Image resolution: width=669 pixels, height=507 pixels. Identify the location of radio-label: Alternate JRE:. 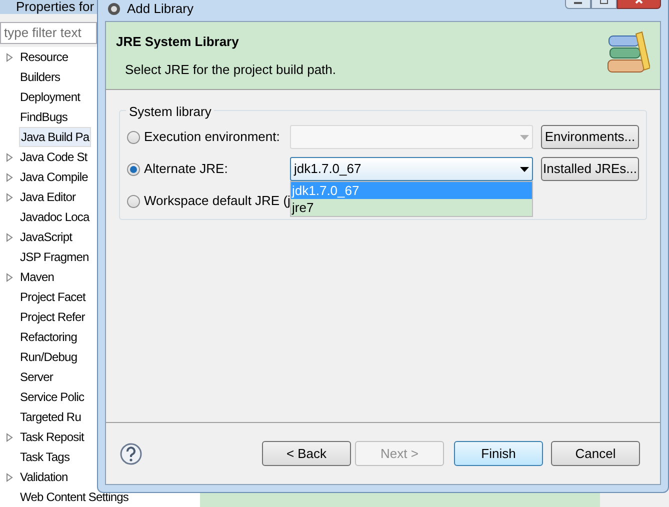
(186, 169).